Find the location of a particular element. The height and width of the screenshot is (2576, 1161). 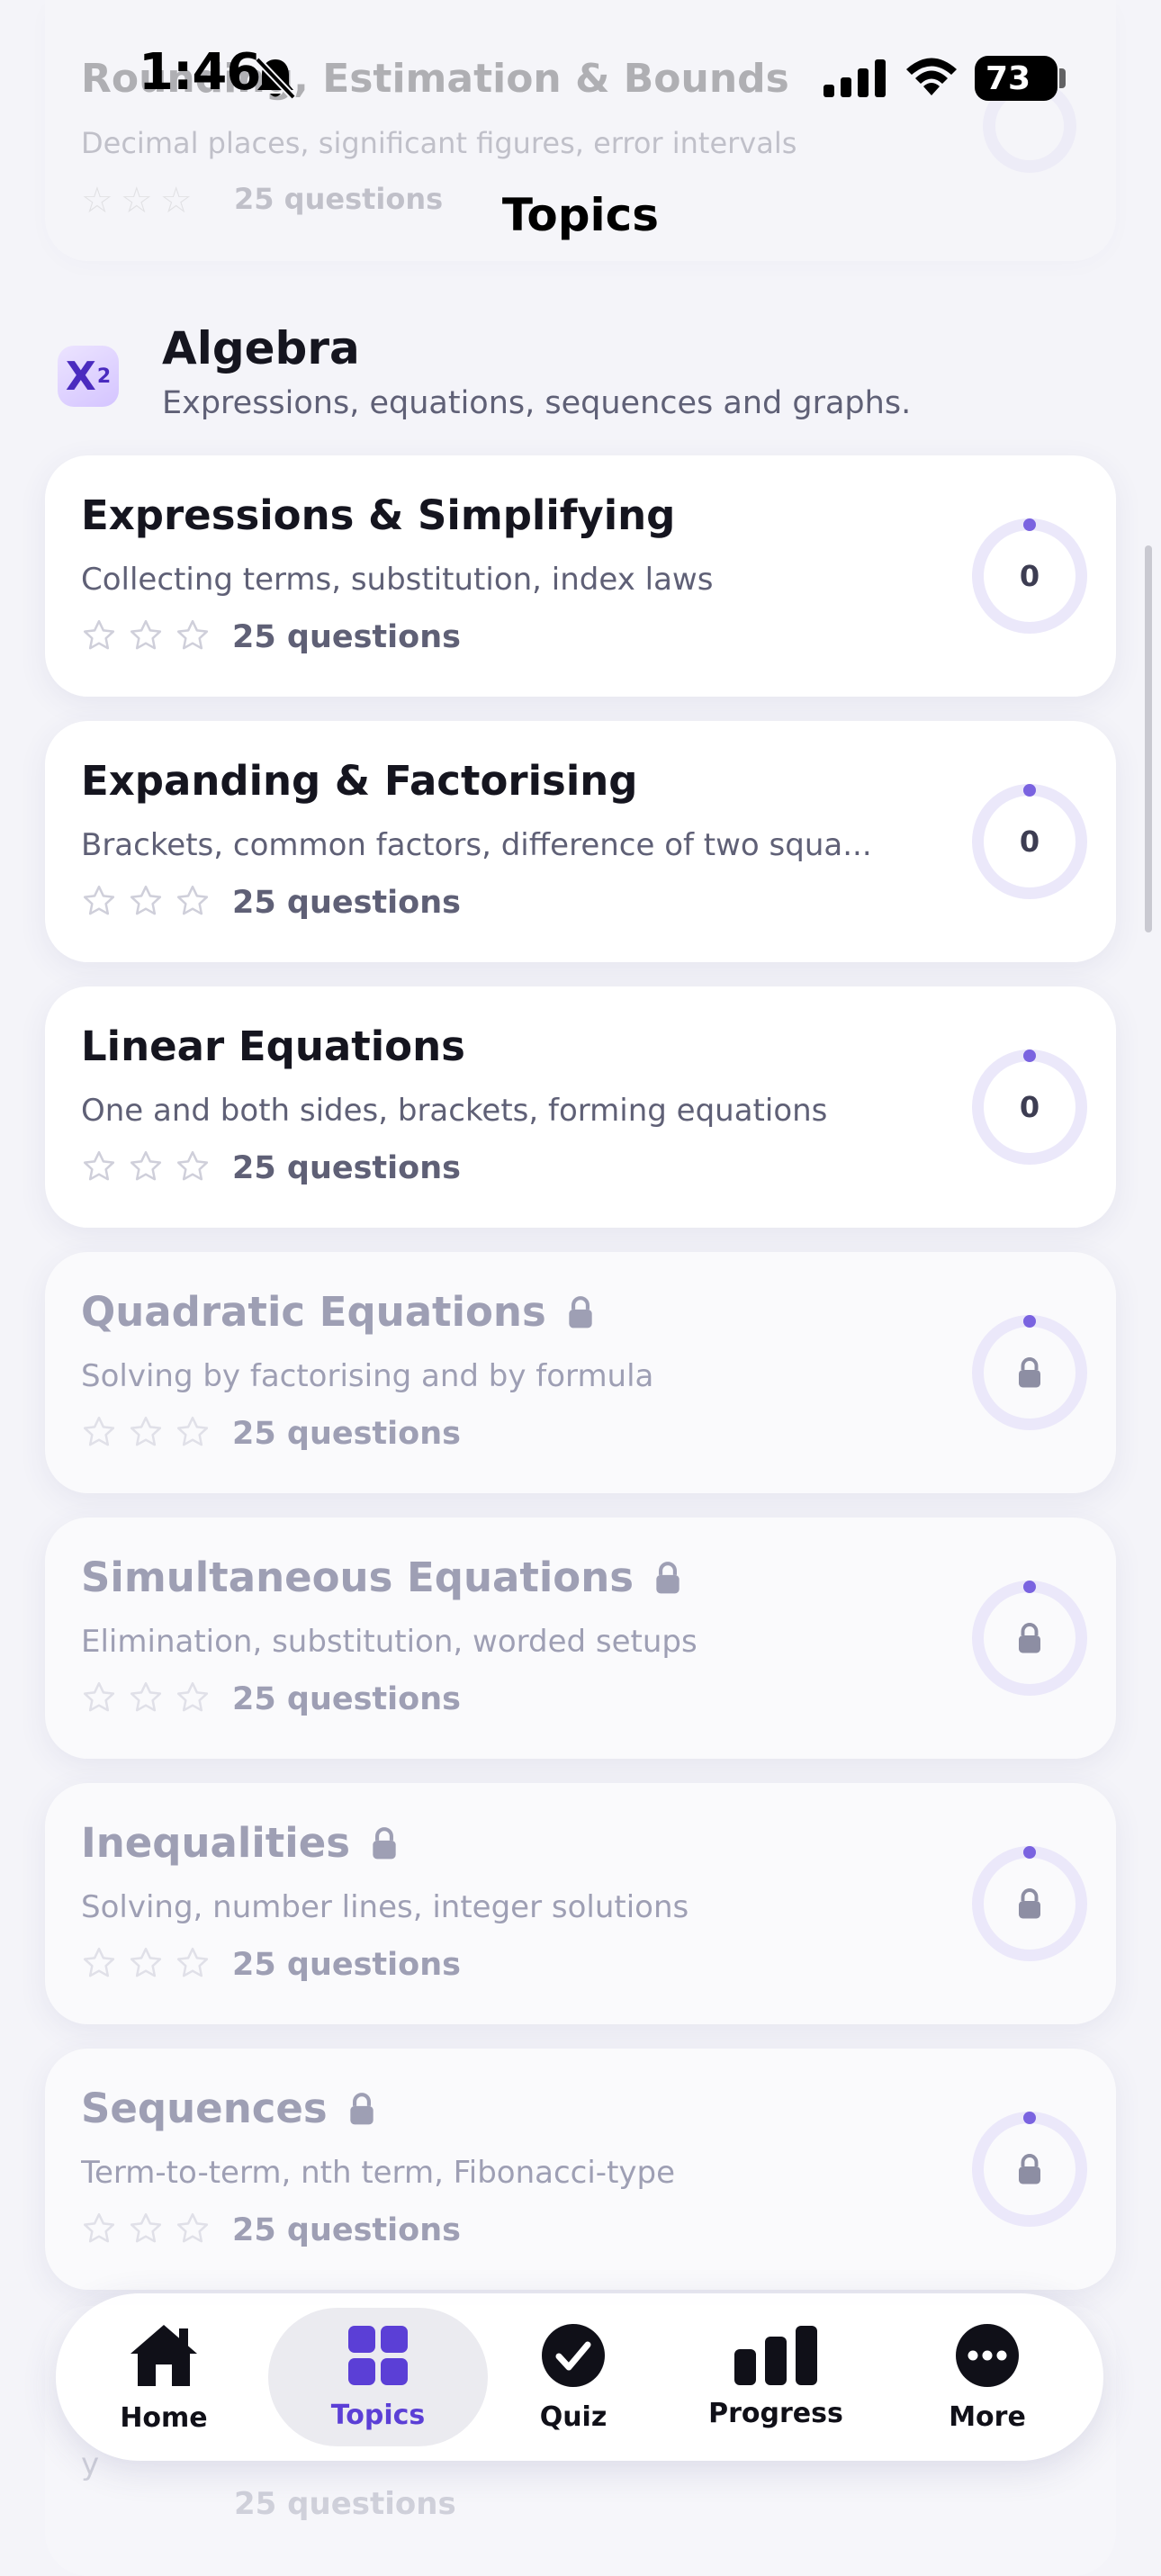

topic-description: Term-to-term, nth term, Fibonacci-type is located at coordinates (379, 2173).